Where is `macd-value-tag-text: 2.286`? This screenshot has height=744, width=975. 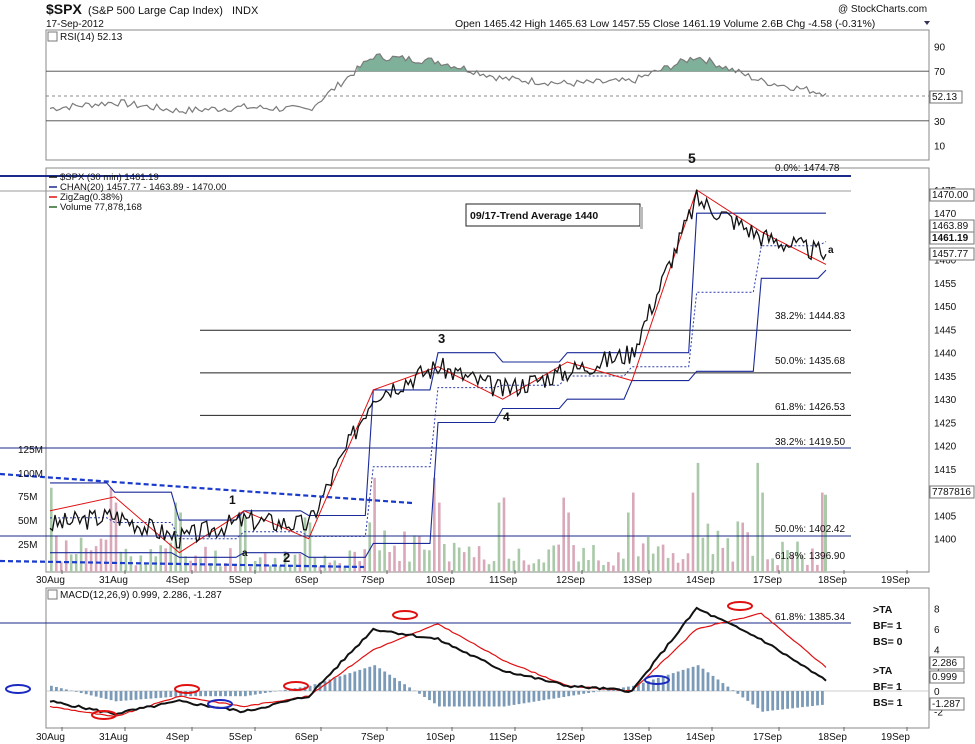
macd-value-tag-text: 2.286 is located at coordinates (944, 663).